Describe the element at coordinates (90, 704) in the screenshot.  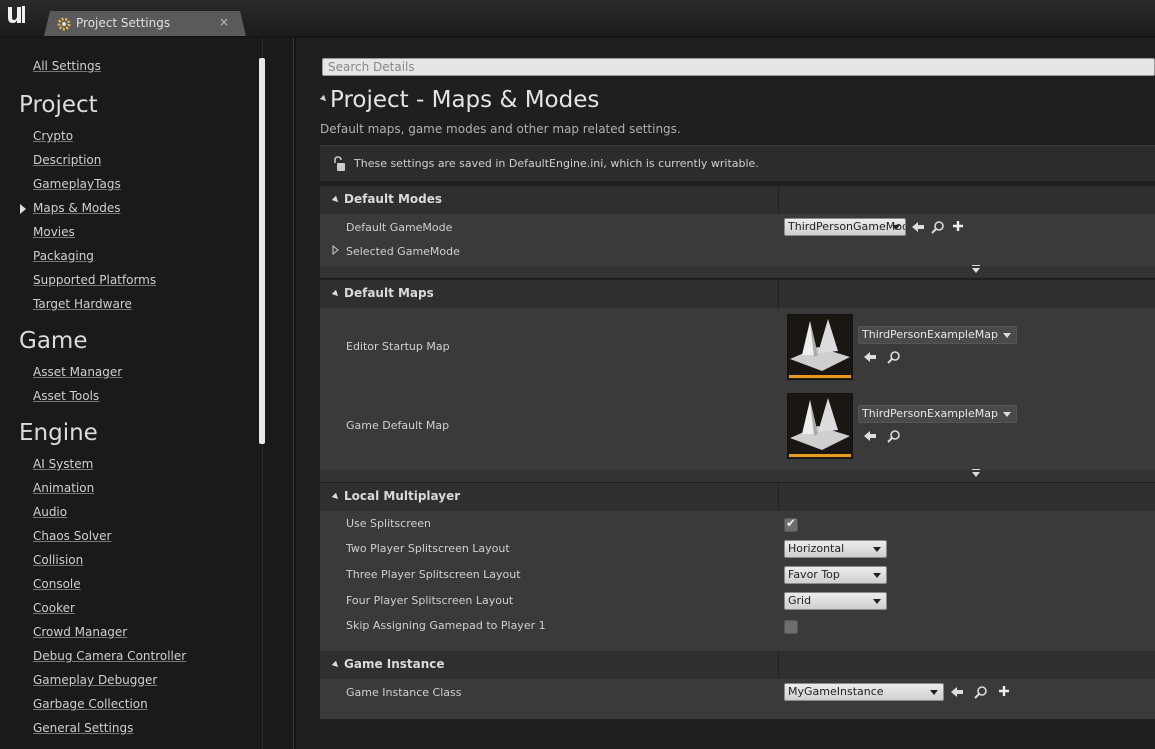
I see `sidebar-item-garbage-collection: Garbage Collection` at that location.